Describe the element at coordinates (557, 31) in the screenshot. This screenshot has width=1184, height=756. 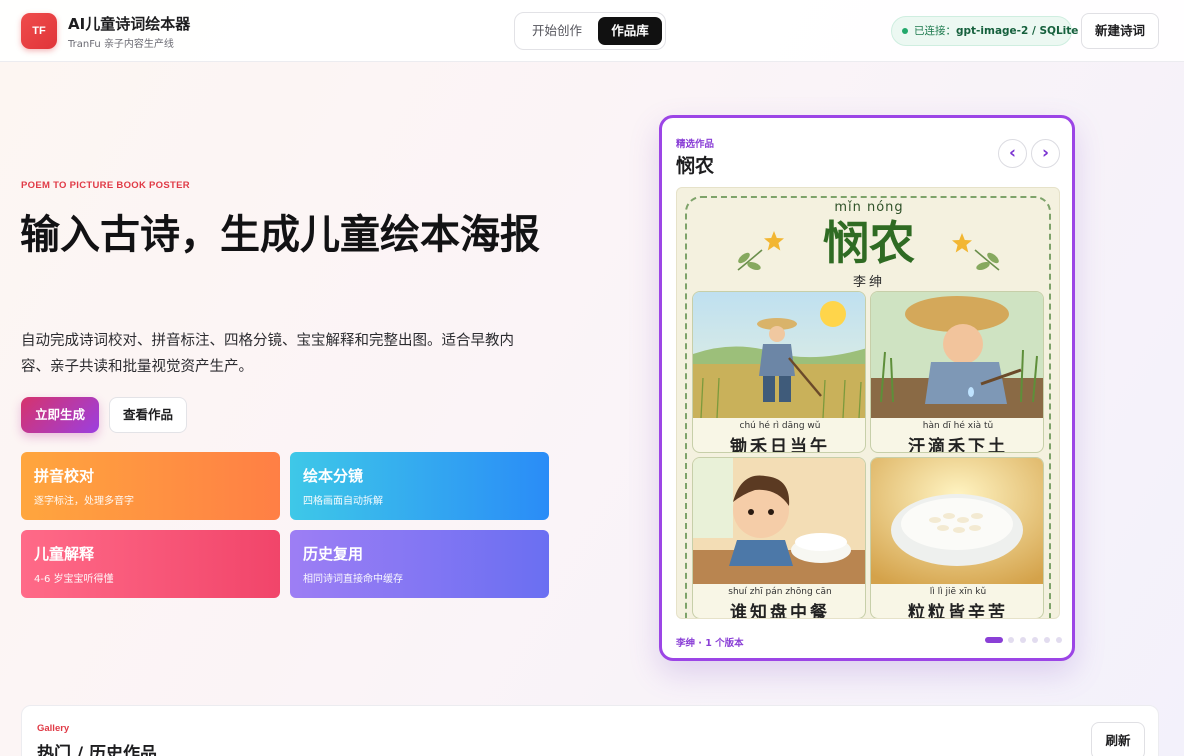
I see `tab-start-create: 开始创作` at that location.